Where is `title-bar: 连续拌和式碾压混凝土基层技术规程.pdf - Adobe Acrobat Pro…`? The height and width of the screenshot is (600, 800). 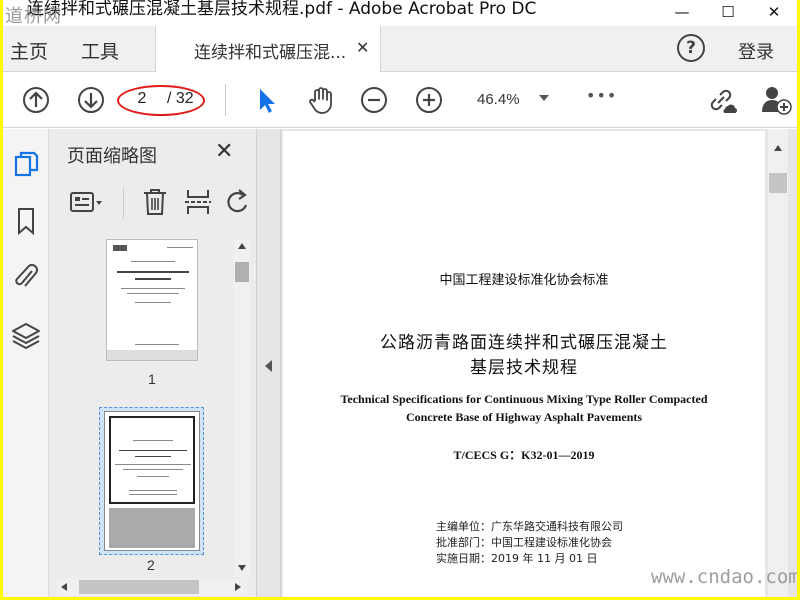
title-bar: 连续拌和式碾压混凝土基层技术规程.pdf - Adobe Acrobat Pro… is located at coordinates (400, 13).